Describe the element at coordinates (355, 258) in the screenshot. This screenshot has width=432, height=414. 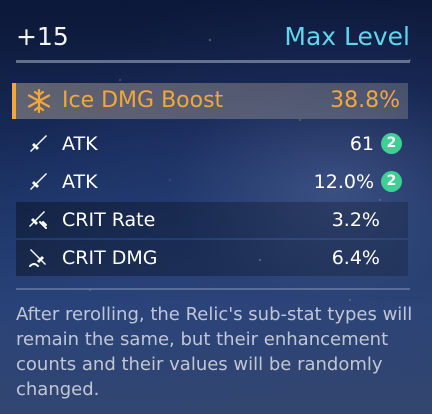
I see `sub-stat-value: 6.4%` at that location.